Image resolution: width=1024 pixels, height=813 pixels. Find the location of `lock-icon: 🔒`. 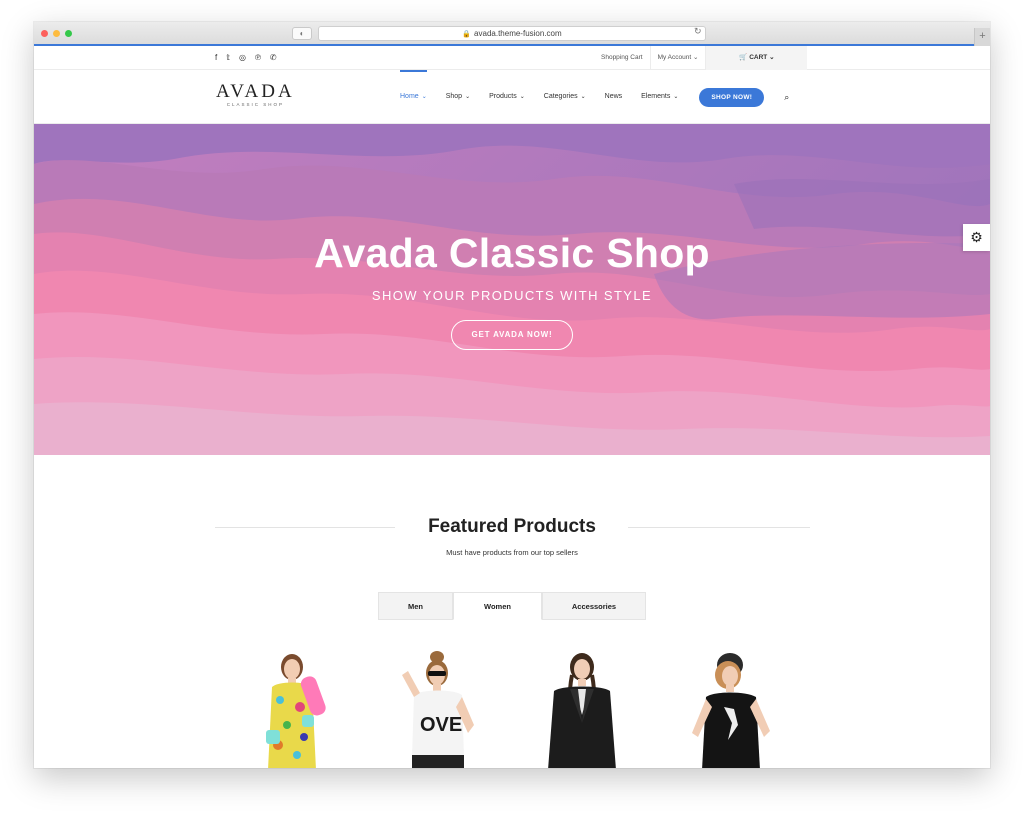

lock-icon: 🔒 is located at coordinates (467, 34).